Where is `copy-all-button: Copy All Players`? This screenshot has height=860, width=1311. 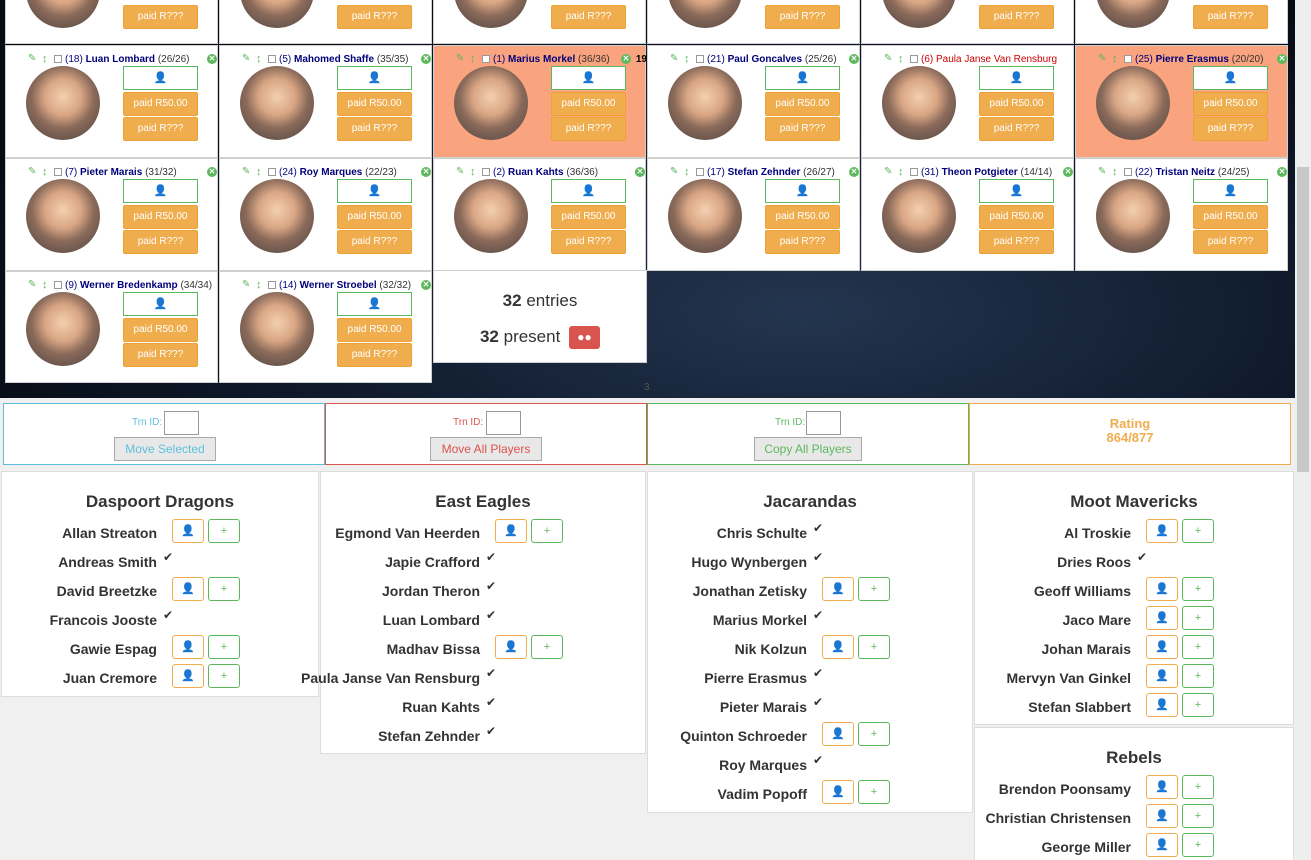
copy-all-button: Copy All Players is located at coordinates (808, 449).